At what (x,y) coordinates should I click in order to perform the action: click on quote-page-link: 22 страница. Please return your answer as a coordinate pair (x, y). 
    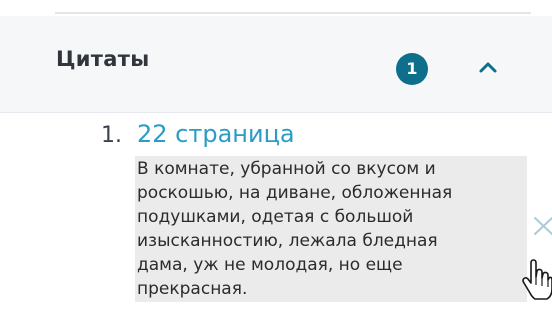
    Looking at the image, I should click on (216, 134).